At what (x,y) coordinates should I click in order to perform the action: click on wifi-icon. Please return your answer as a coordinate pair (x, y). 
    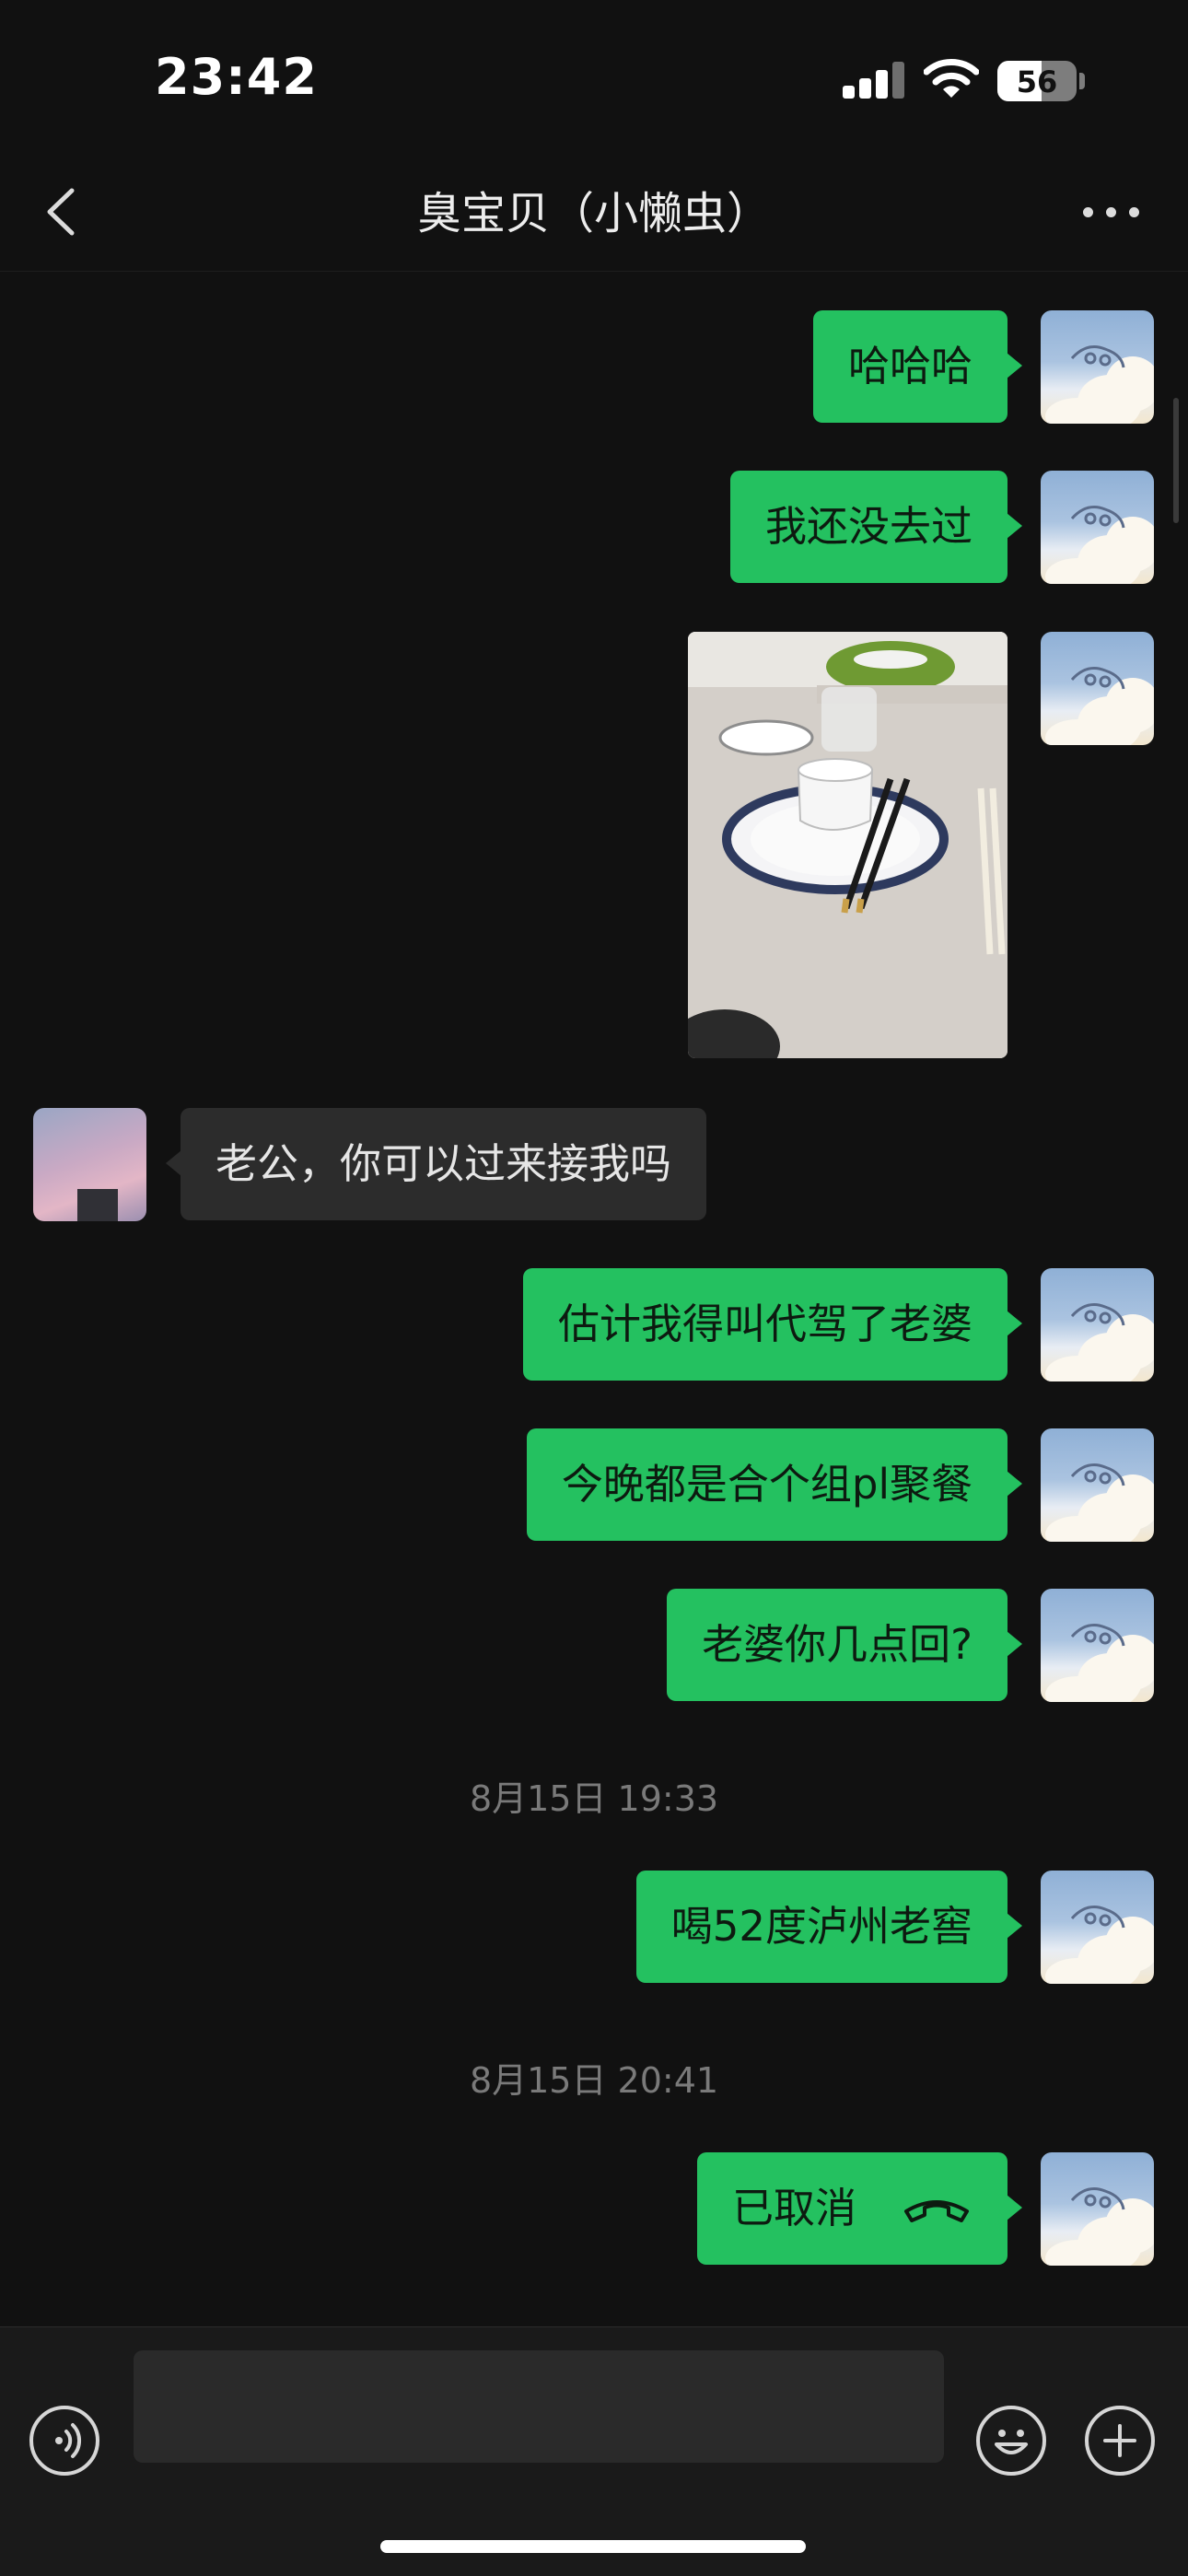
    Looking at the image, I should click on (951, 78).